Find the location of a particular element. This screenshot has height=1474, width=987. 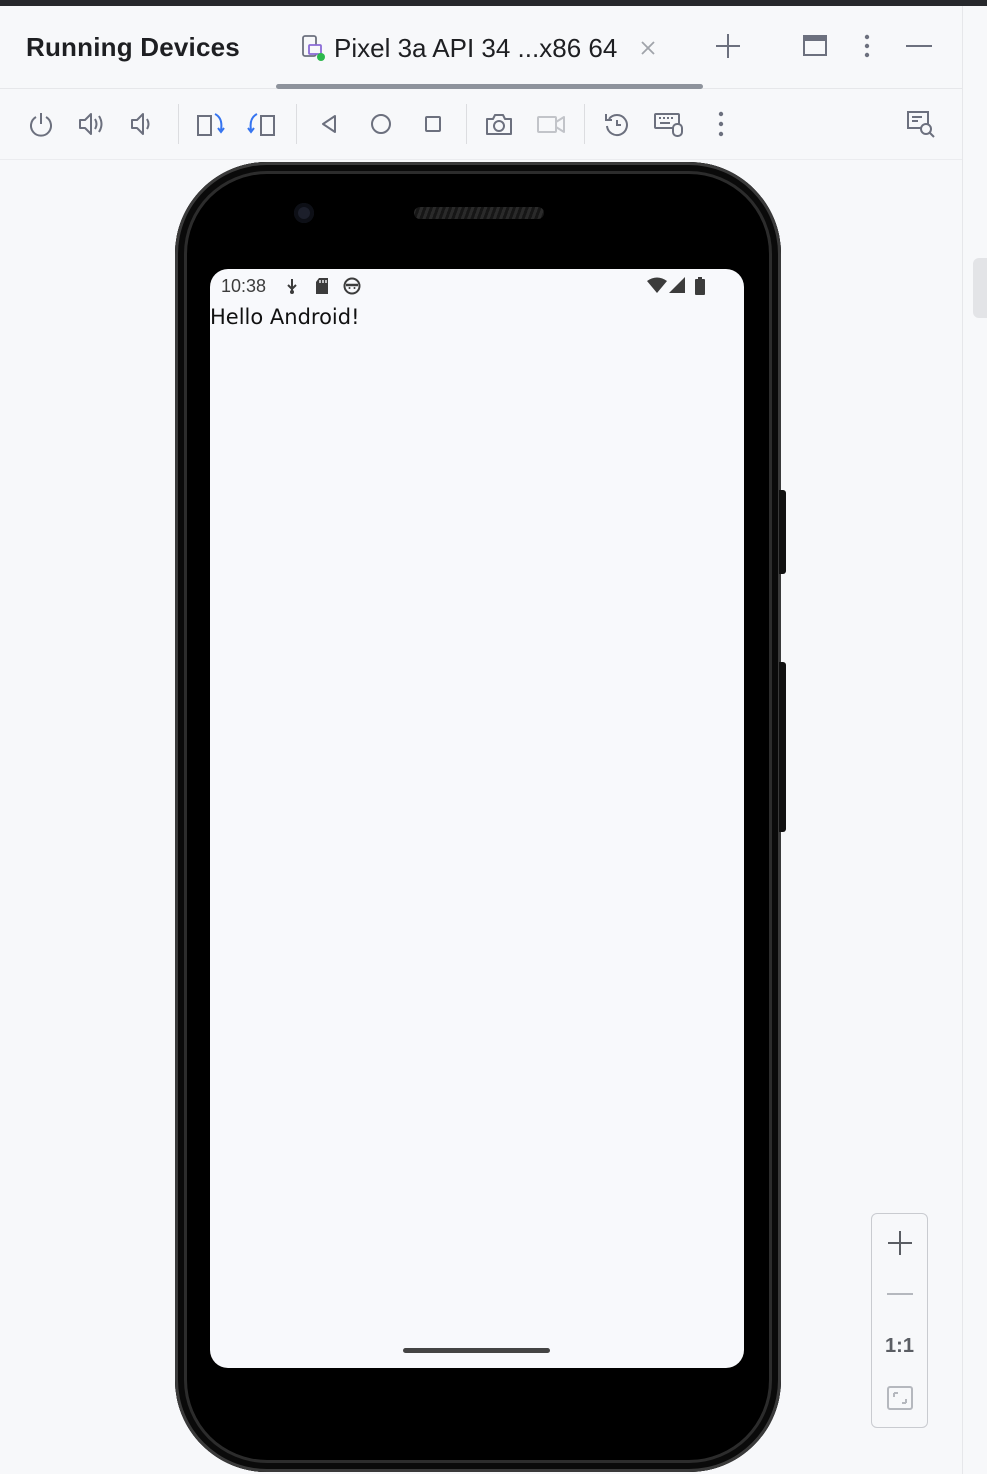

device-mirroring-icon is located at coordinates (921, 124).